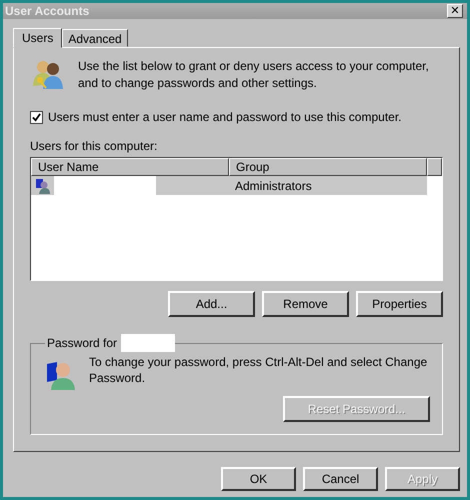 This screenshot has width=470, height=500. I want to click on password-hint: To change your password, press Ctrl-Alt-Del and select Change Password., so click(258, 370).